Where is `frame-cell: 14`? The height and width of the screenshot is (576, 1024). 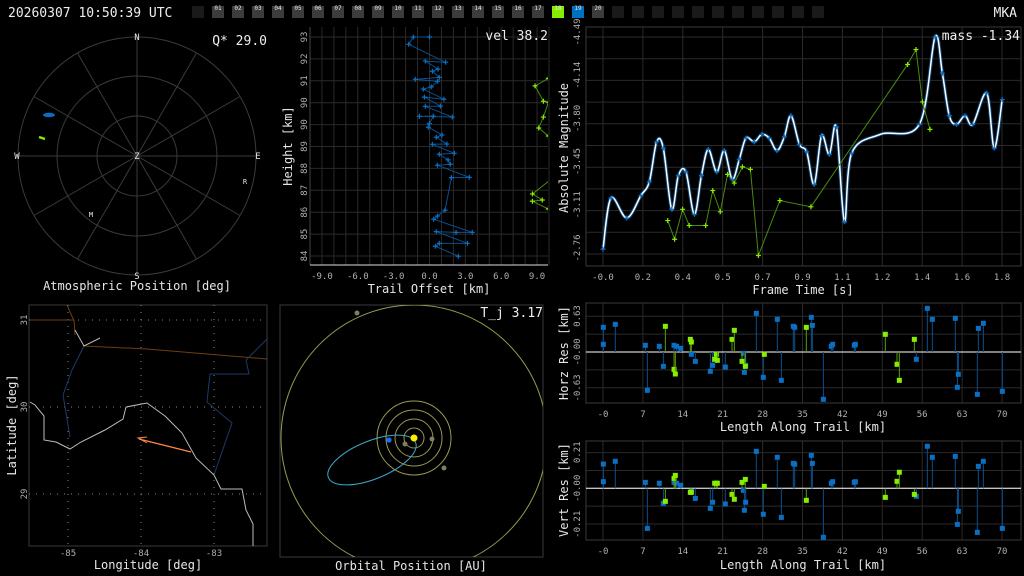 frame-cell: 14 is located at coordinates (478, 11).